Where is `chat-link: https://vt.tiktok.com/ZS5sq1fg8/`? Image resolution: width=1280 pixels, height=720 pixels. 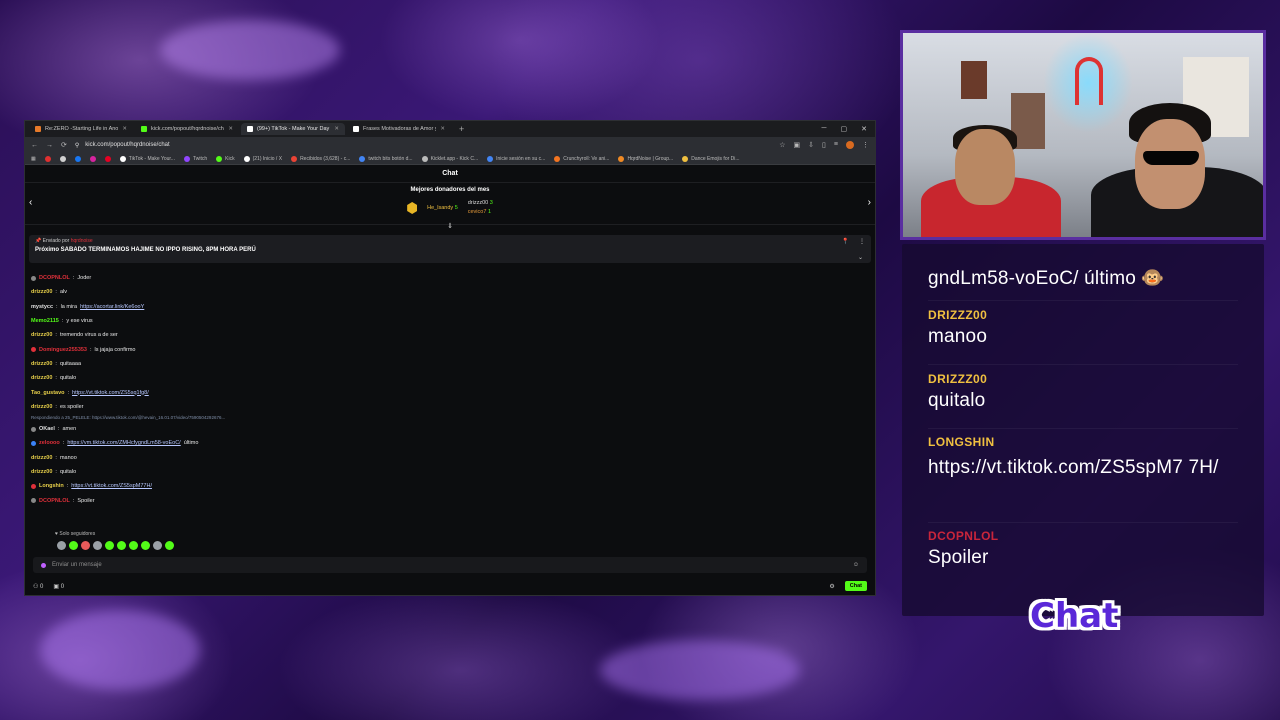
chat-link: https://vt.tiktok.com/ZS5sq1fg8/ is located at coordinates (110, 393).